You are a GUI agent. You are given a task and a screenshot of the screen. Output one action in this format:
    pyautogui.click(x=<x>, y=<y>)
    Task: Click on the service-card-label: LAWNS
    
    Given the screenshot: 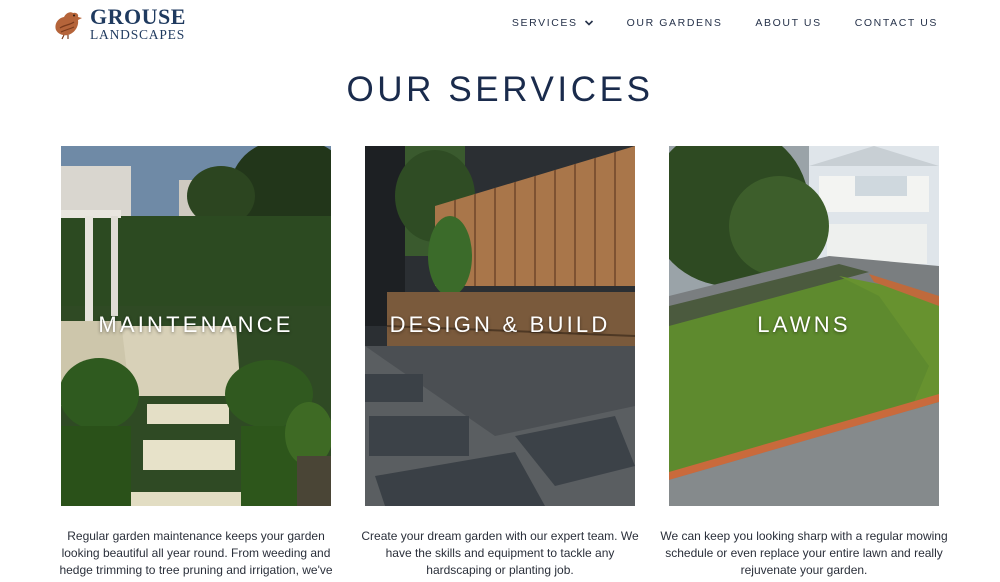 What is the action you would take?
    pyautogui.click(x=804, y=324)
    